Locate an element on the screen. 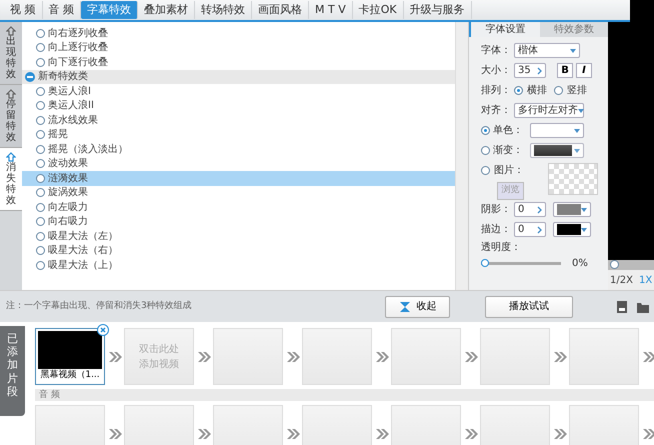 Image resolution: width=654 pixels, height=445 pixels. side-tab: 停留特效 is located at coordinates (11, 116).